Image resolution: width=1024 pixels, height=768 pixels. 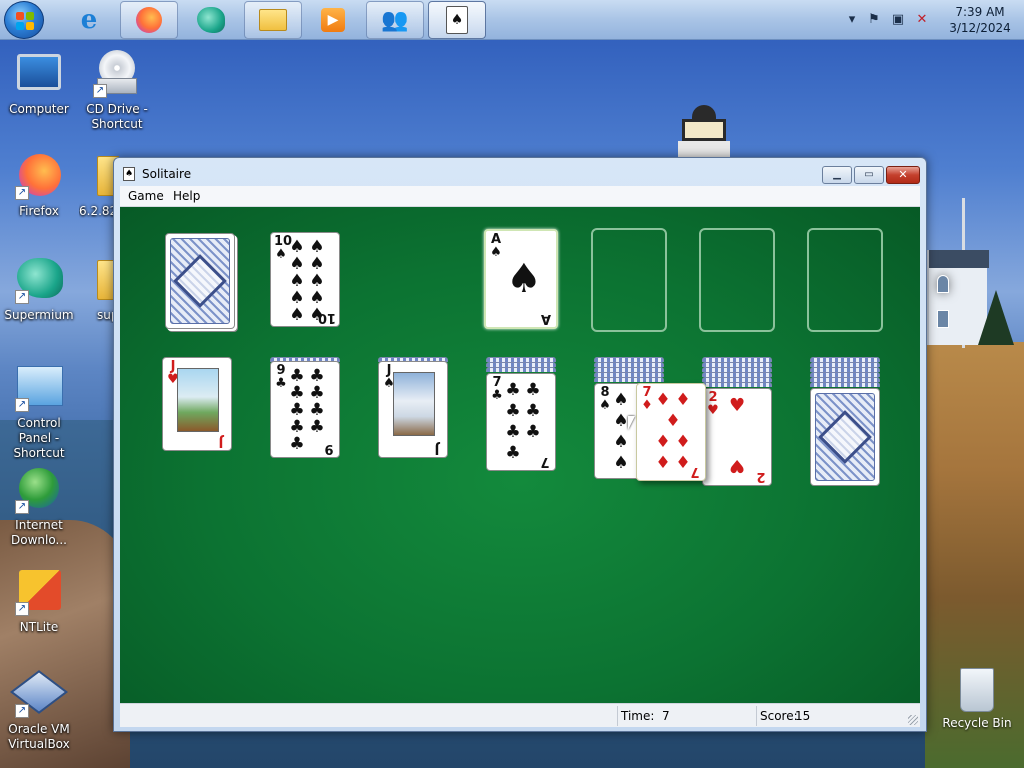 What do you see at coordinates (629, 379) in the screenshot?
I see `tableau-5-facedown` at bounding box center [629, 379].